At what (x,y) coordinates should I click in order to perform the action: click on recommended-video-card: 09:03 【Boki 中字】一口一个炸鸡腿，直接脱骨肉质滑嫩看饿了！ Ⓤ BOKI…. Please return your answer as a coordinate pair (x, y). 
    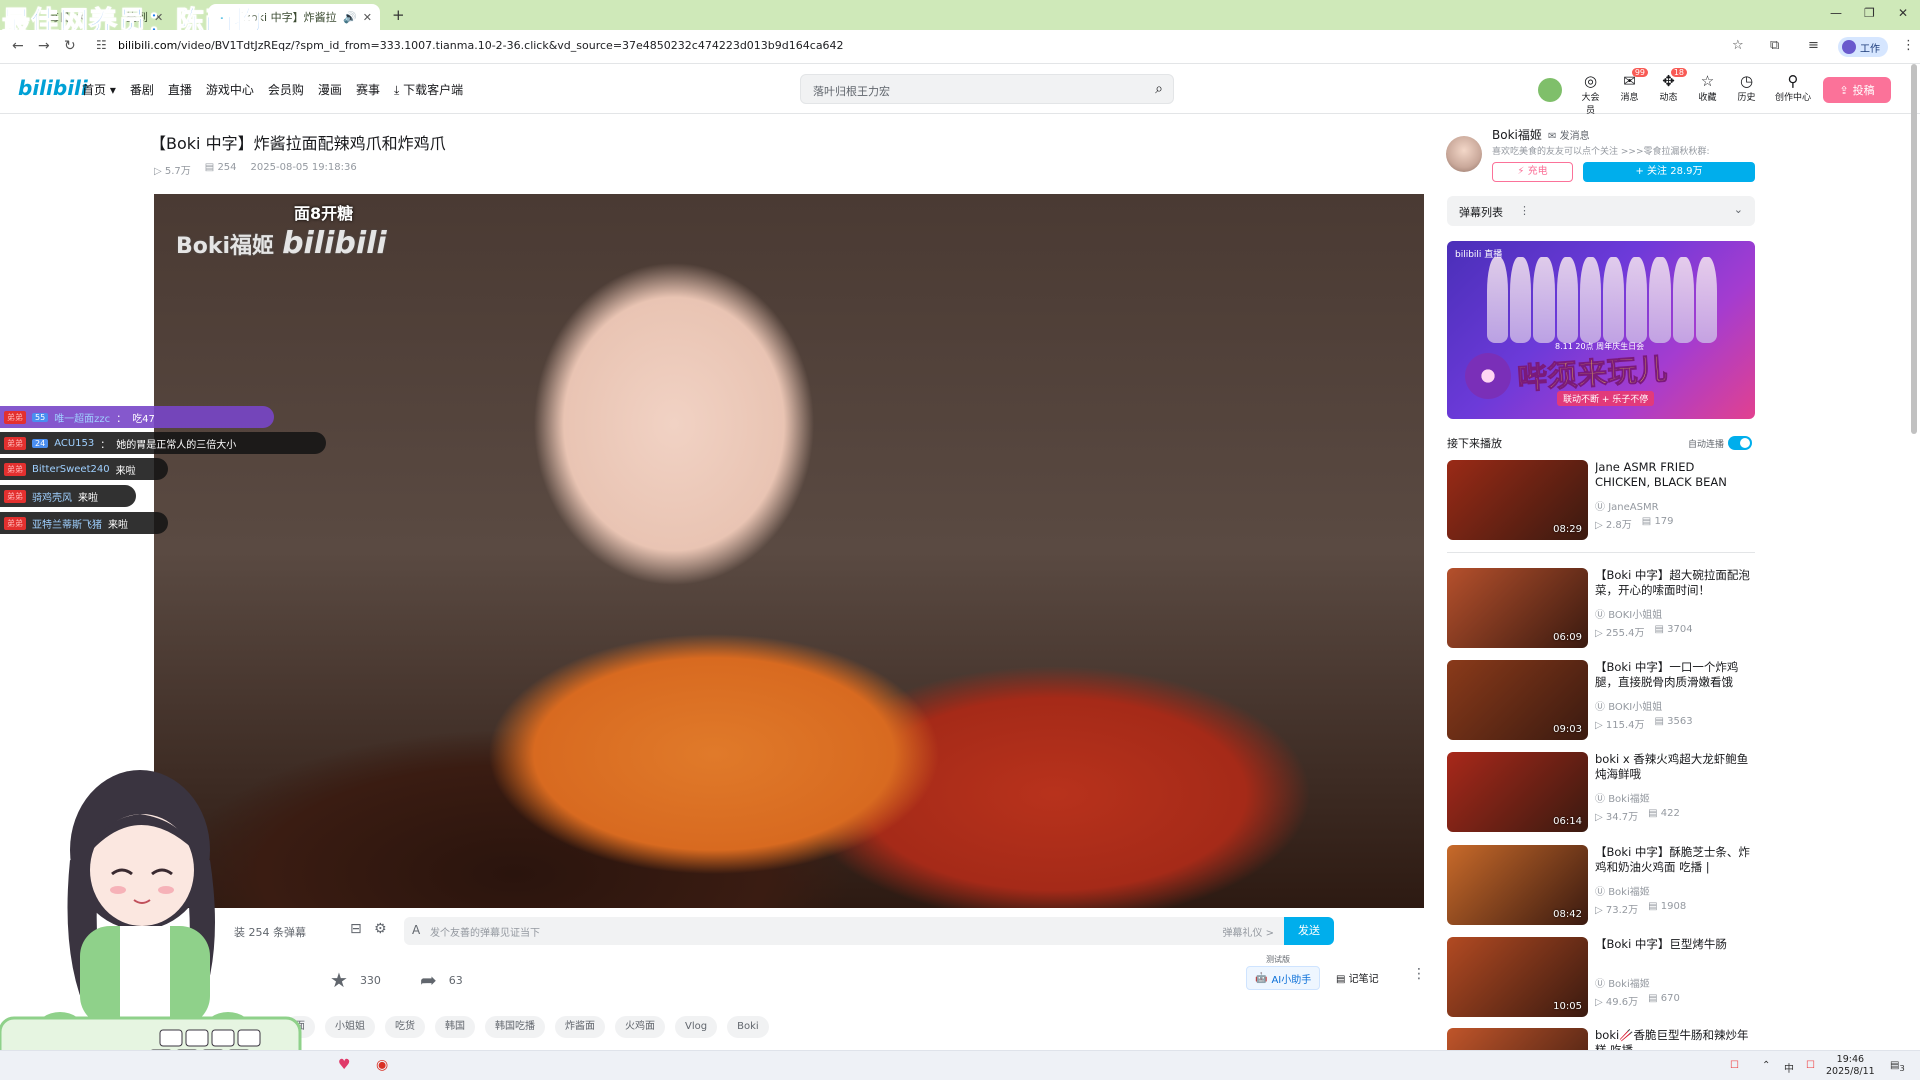
    Looking at the image, I should click on (1601, 701).